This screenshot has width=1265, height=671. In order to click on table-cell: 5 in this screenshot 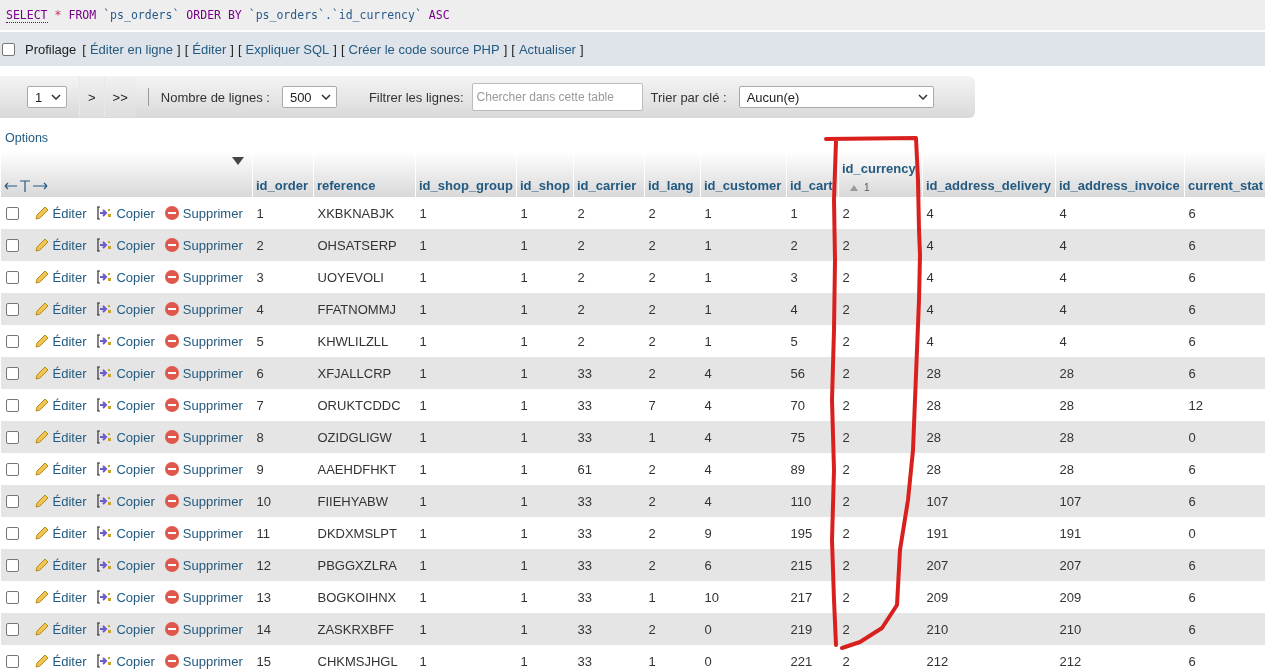, I will do `click(812, 341)`.